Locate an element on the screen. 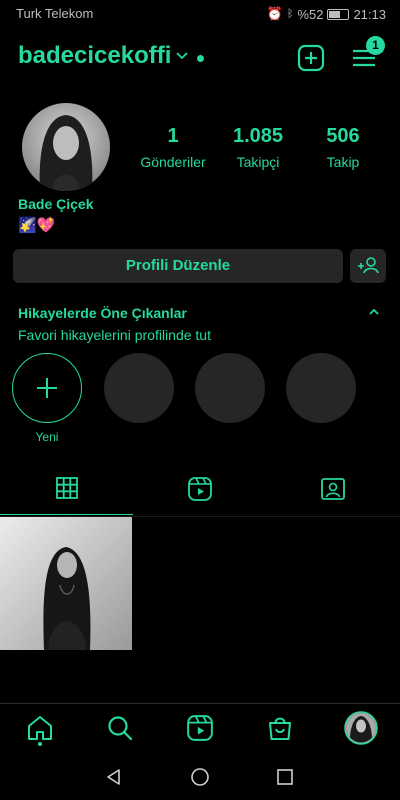 This screenshot has width=400, height=800. system-navigation is located at coordinates (200, 776).